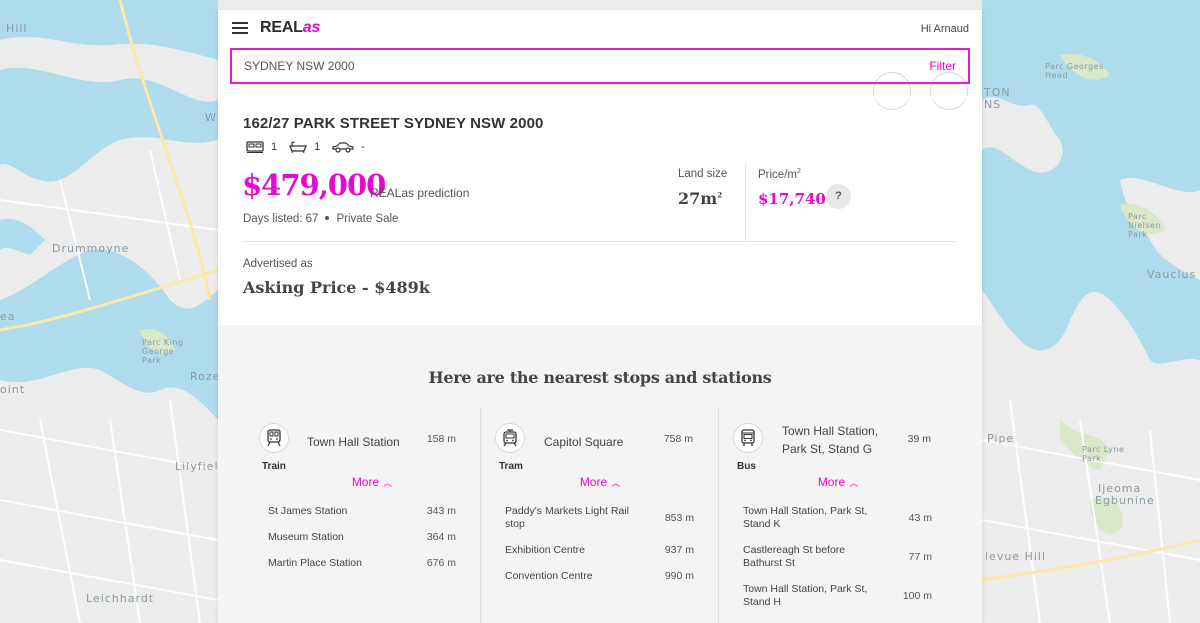  Describe the element at coordinates (599, 241) in the screenshot. I see `horizontal-divider` at that location.